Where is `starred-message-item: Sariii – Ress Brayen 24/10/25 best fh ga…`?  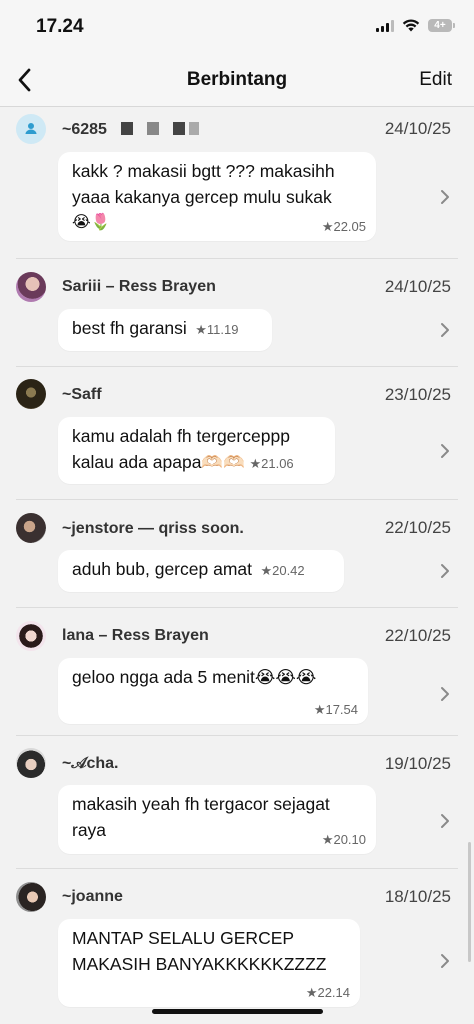 starred-message-item: Sariii – Ress Brayen 24/10/25 best fh ga… is located at coordinates (237, 313).